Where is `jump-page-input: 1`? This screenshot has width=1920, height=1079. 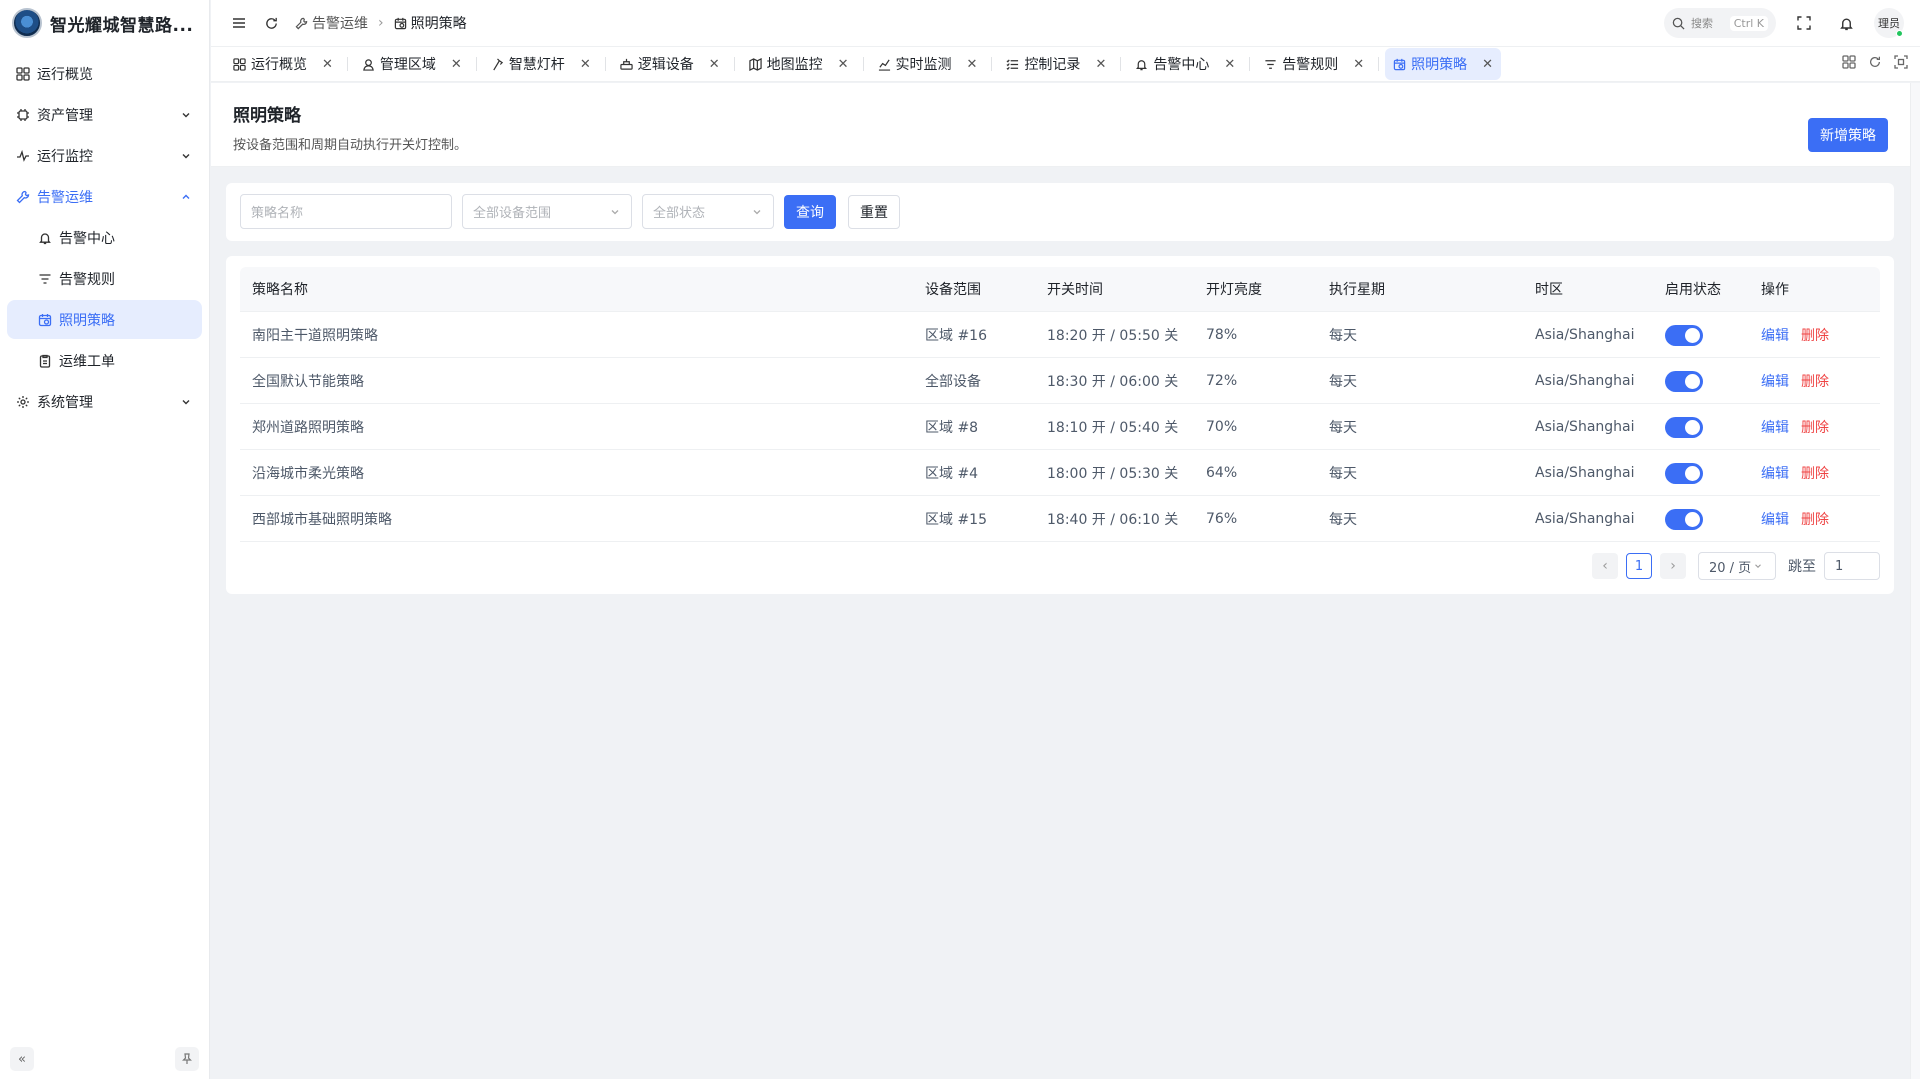 jump-page-input: 1 is located at coordinates (1852, 566).